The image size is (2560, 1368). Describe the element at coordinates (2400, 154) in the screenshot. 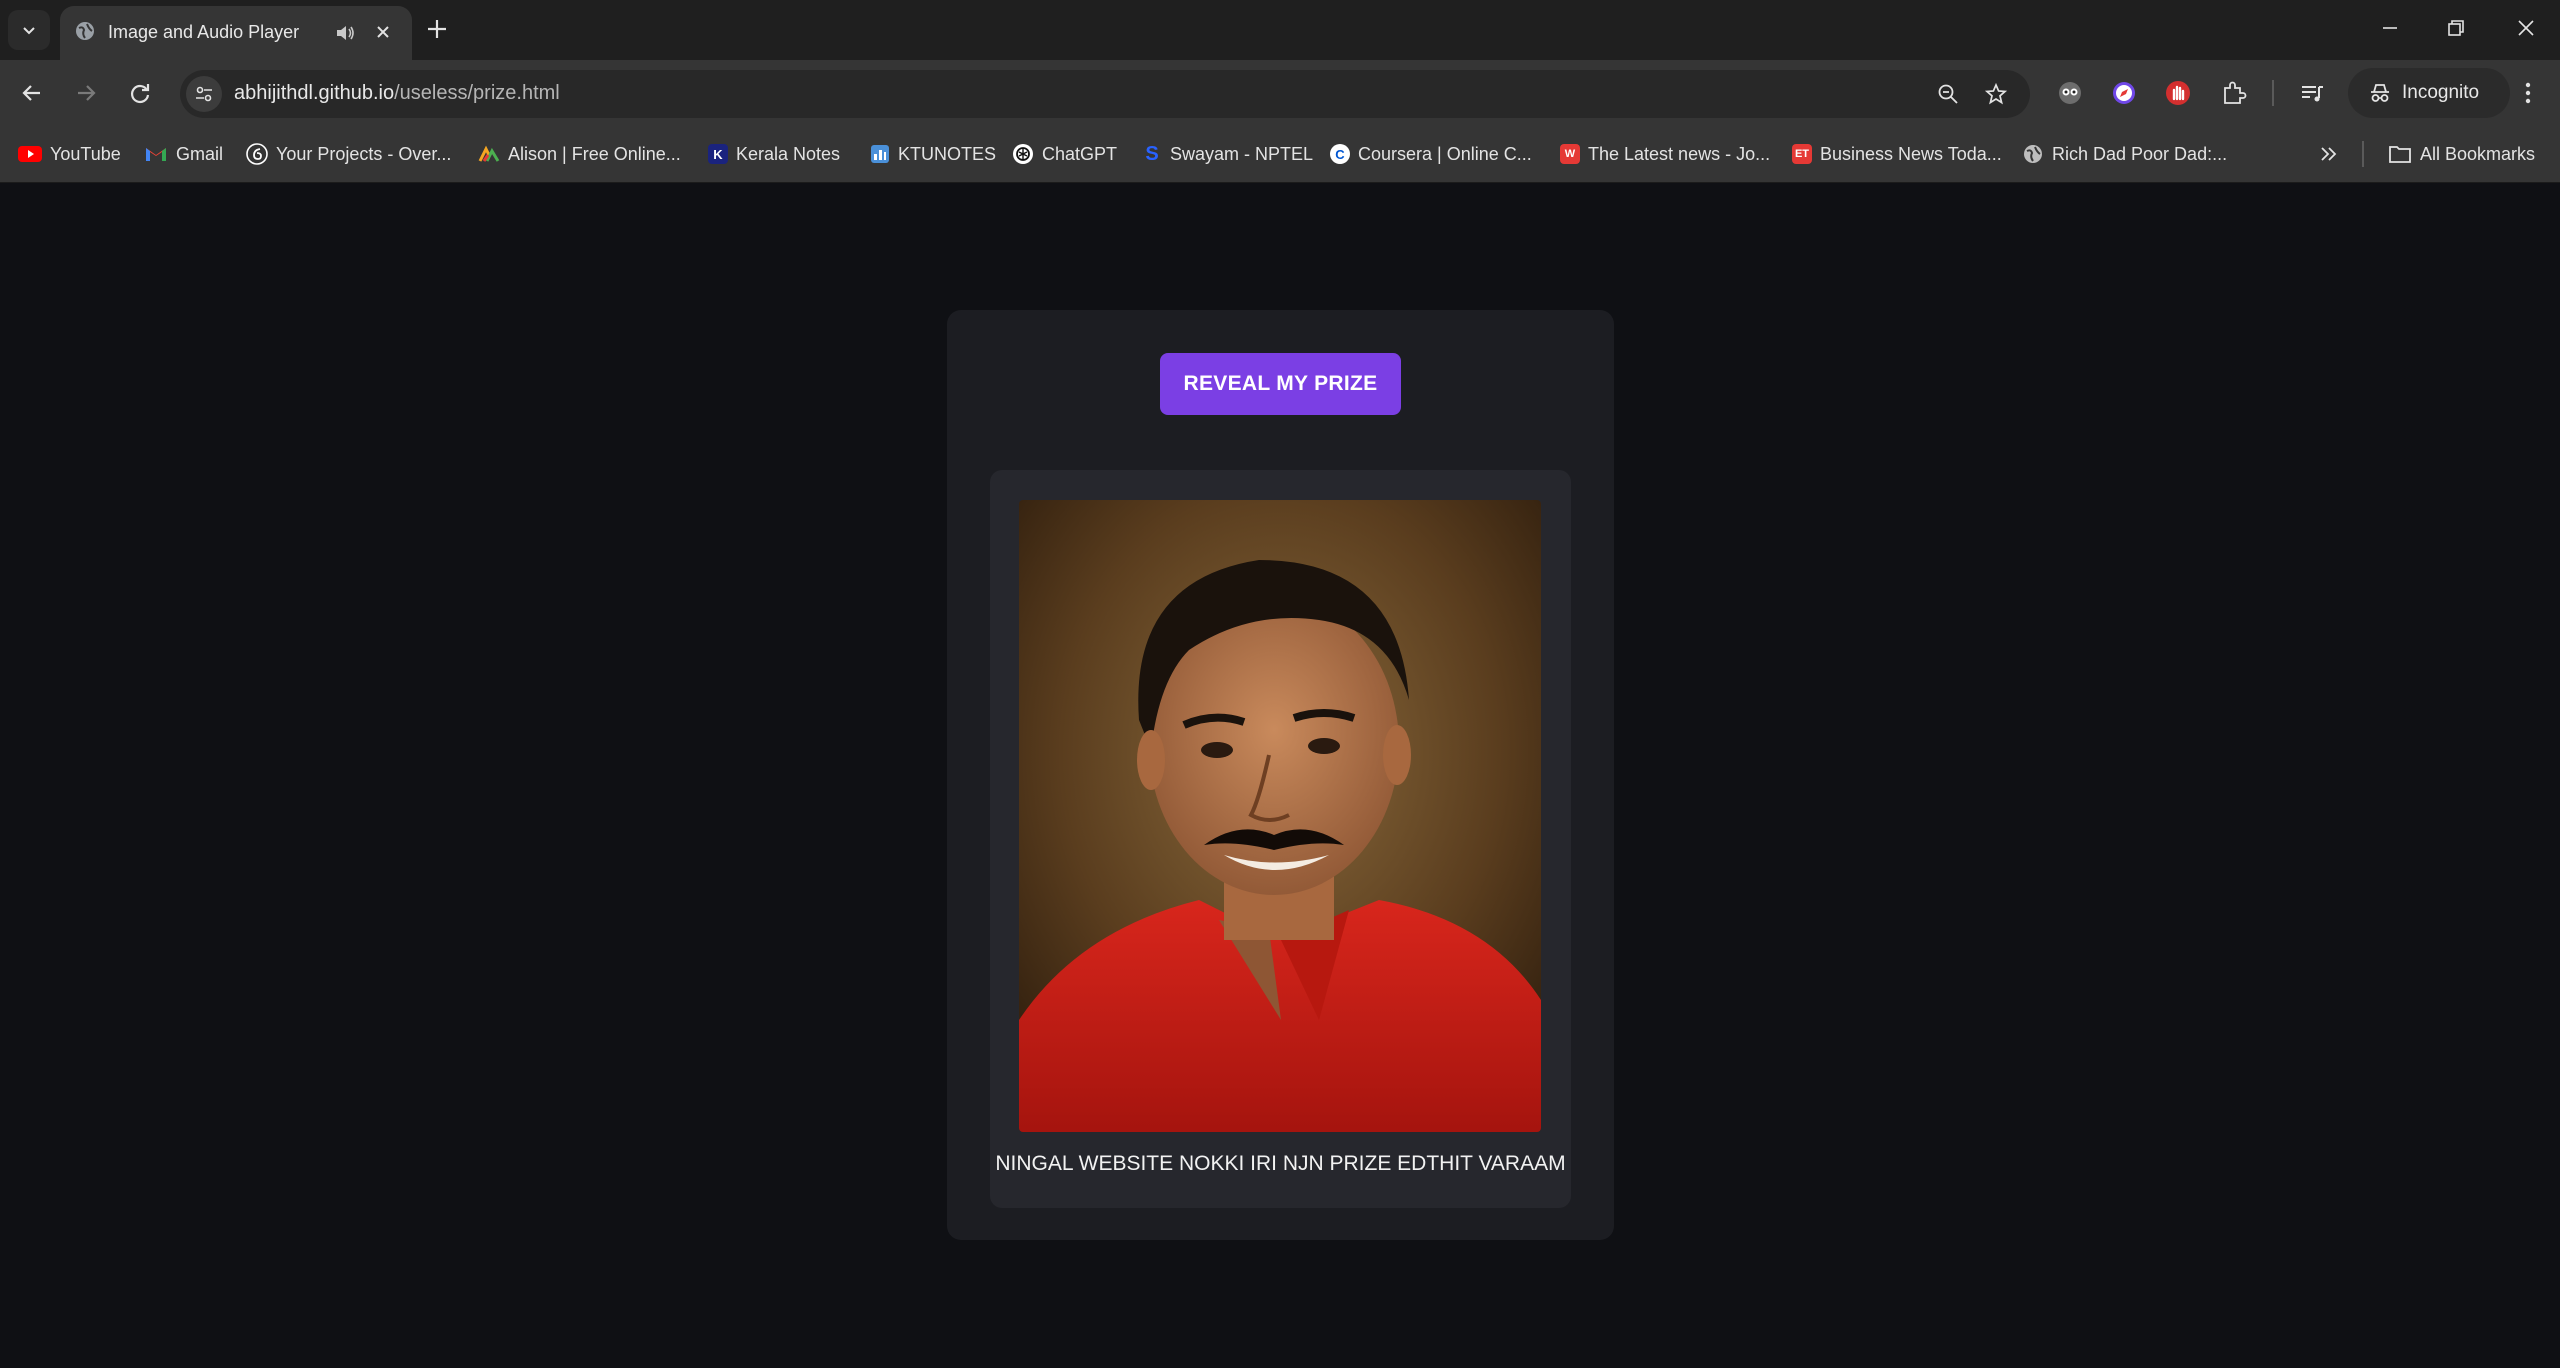

I see `folder-icon` at that location.